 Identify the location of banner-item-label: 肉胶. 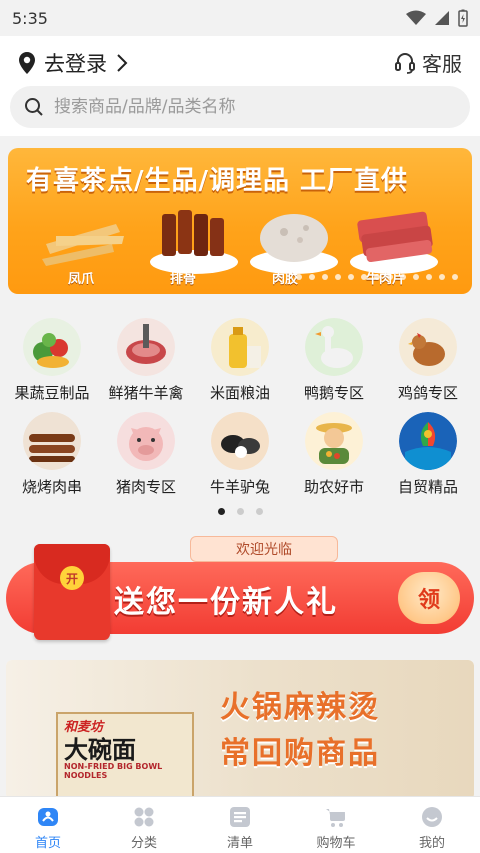
(285, 279).